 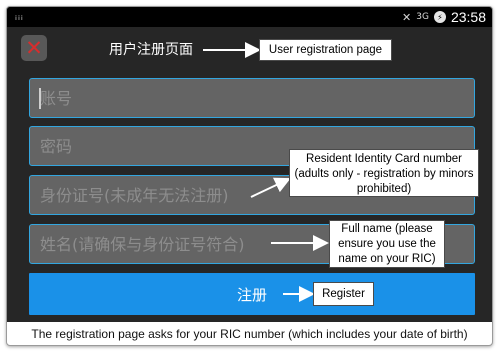 I want to click on text-cursor, so click(x=40, y=98).